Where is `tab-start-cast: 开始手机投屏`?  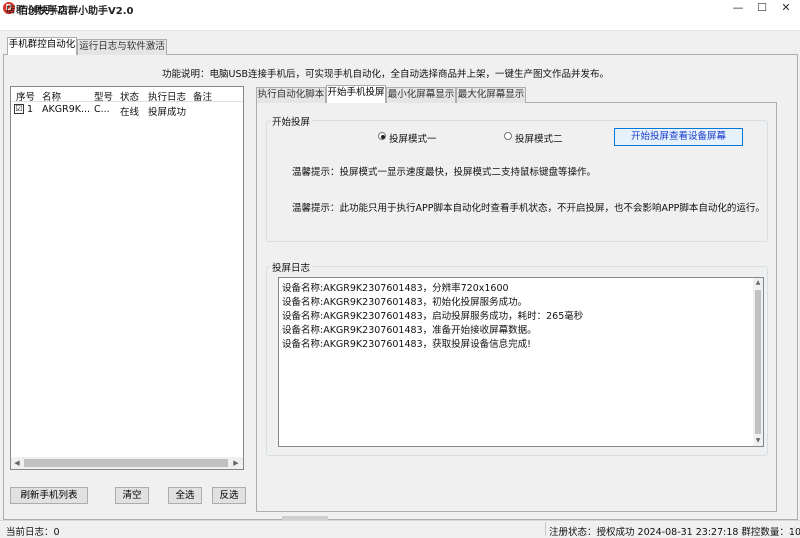 tab-start-cast: 开始手机投屏 is located at coordinates (356, 94).